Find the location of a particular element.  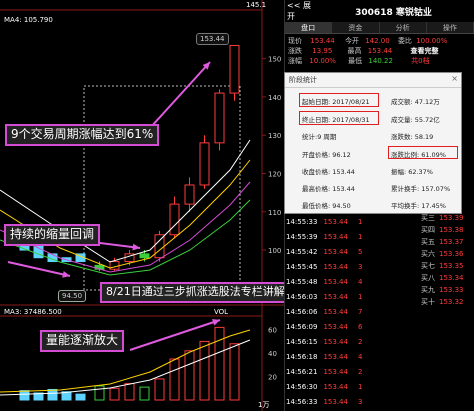

vol-legend: MA3: 37486.500 is located at coordinates (33, 312).